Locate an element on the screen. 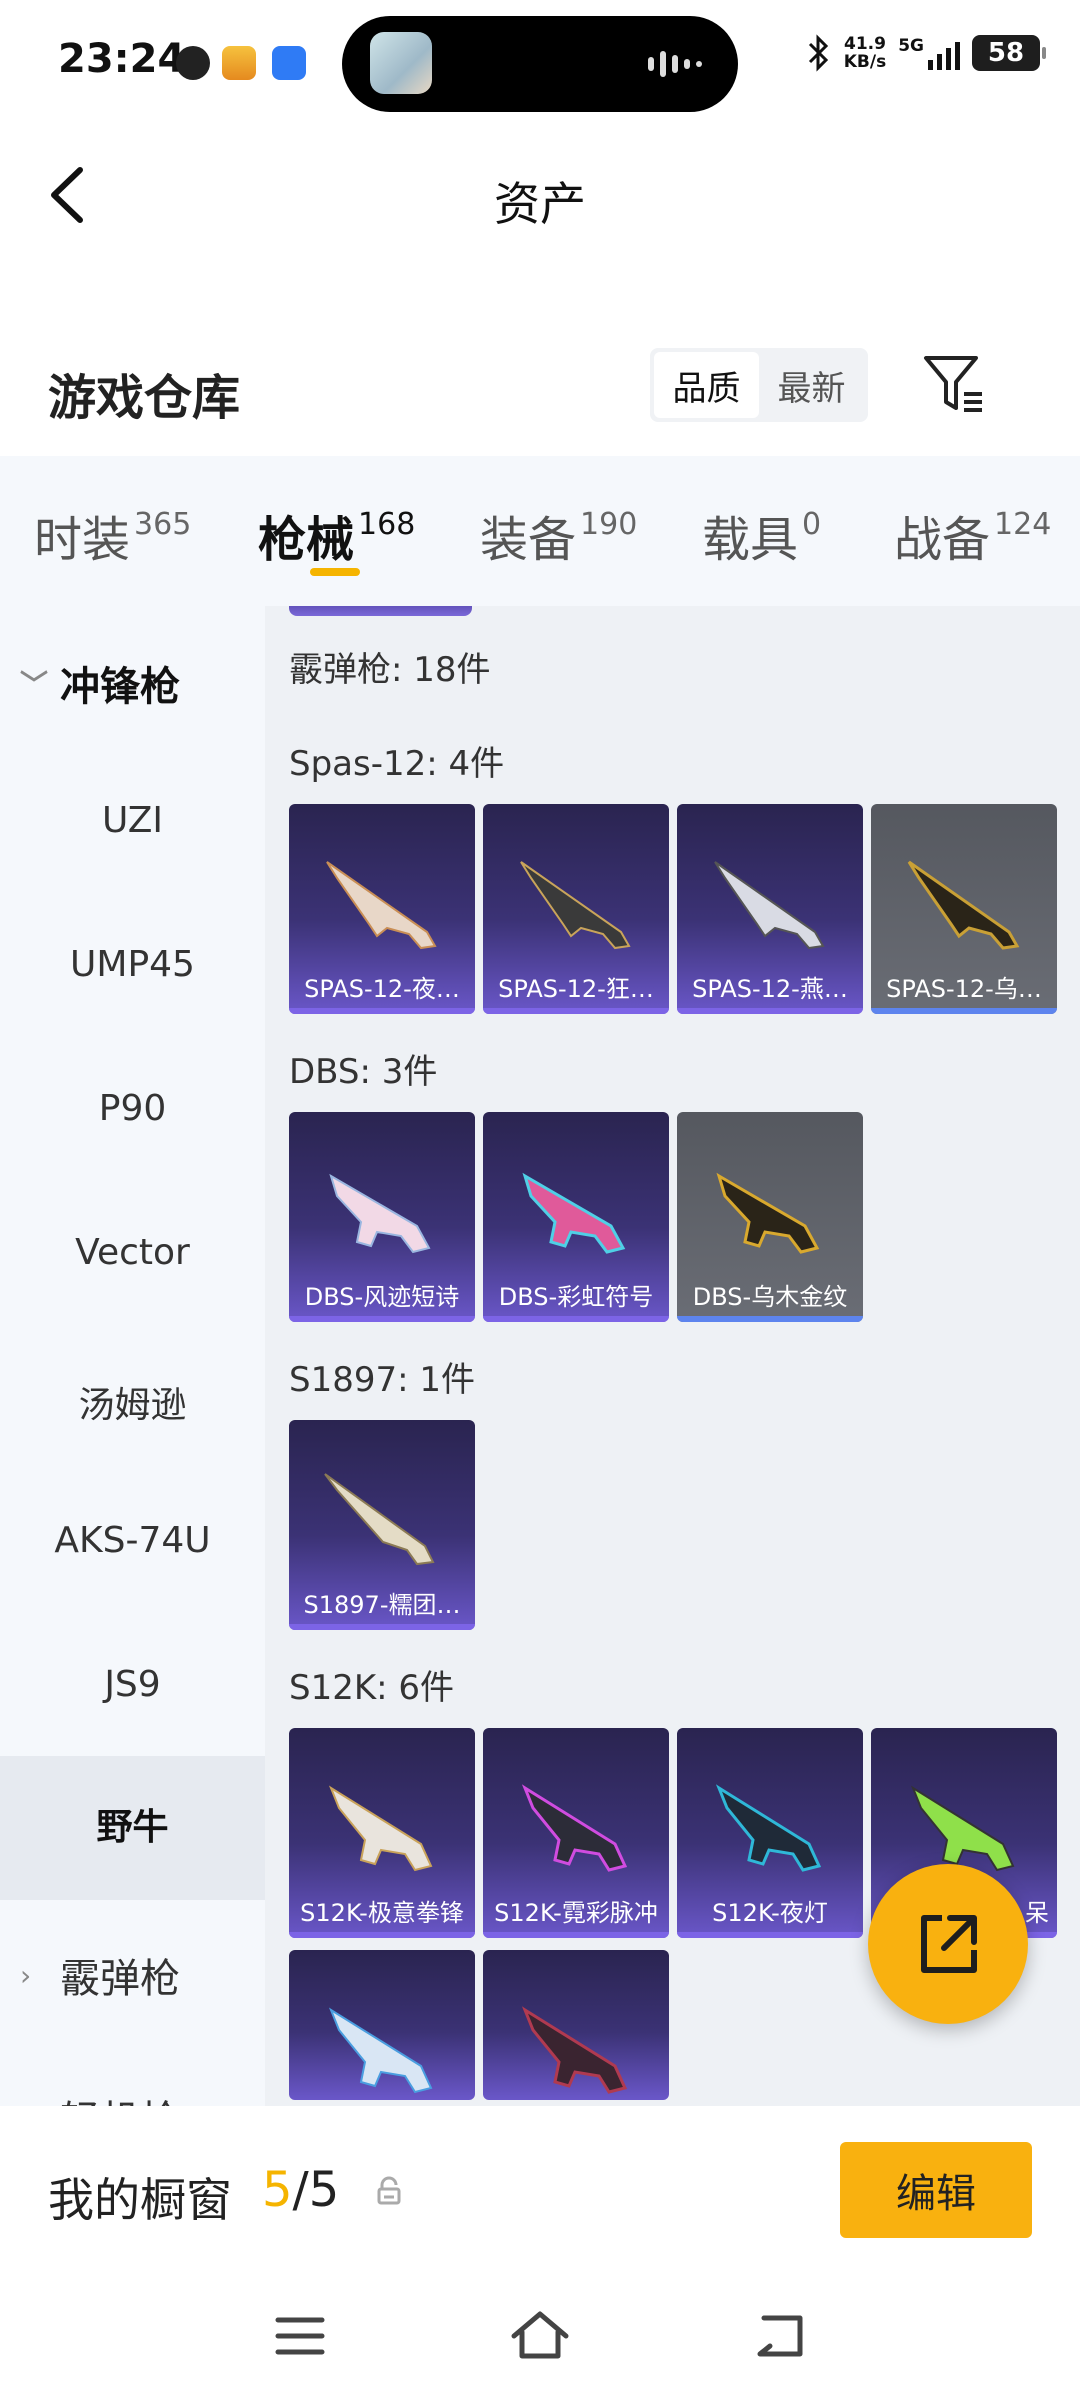 The width and height of the screenshot is (1080, 2400). showcase-count: 5/5 is located at coordinates (301, 2190).